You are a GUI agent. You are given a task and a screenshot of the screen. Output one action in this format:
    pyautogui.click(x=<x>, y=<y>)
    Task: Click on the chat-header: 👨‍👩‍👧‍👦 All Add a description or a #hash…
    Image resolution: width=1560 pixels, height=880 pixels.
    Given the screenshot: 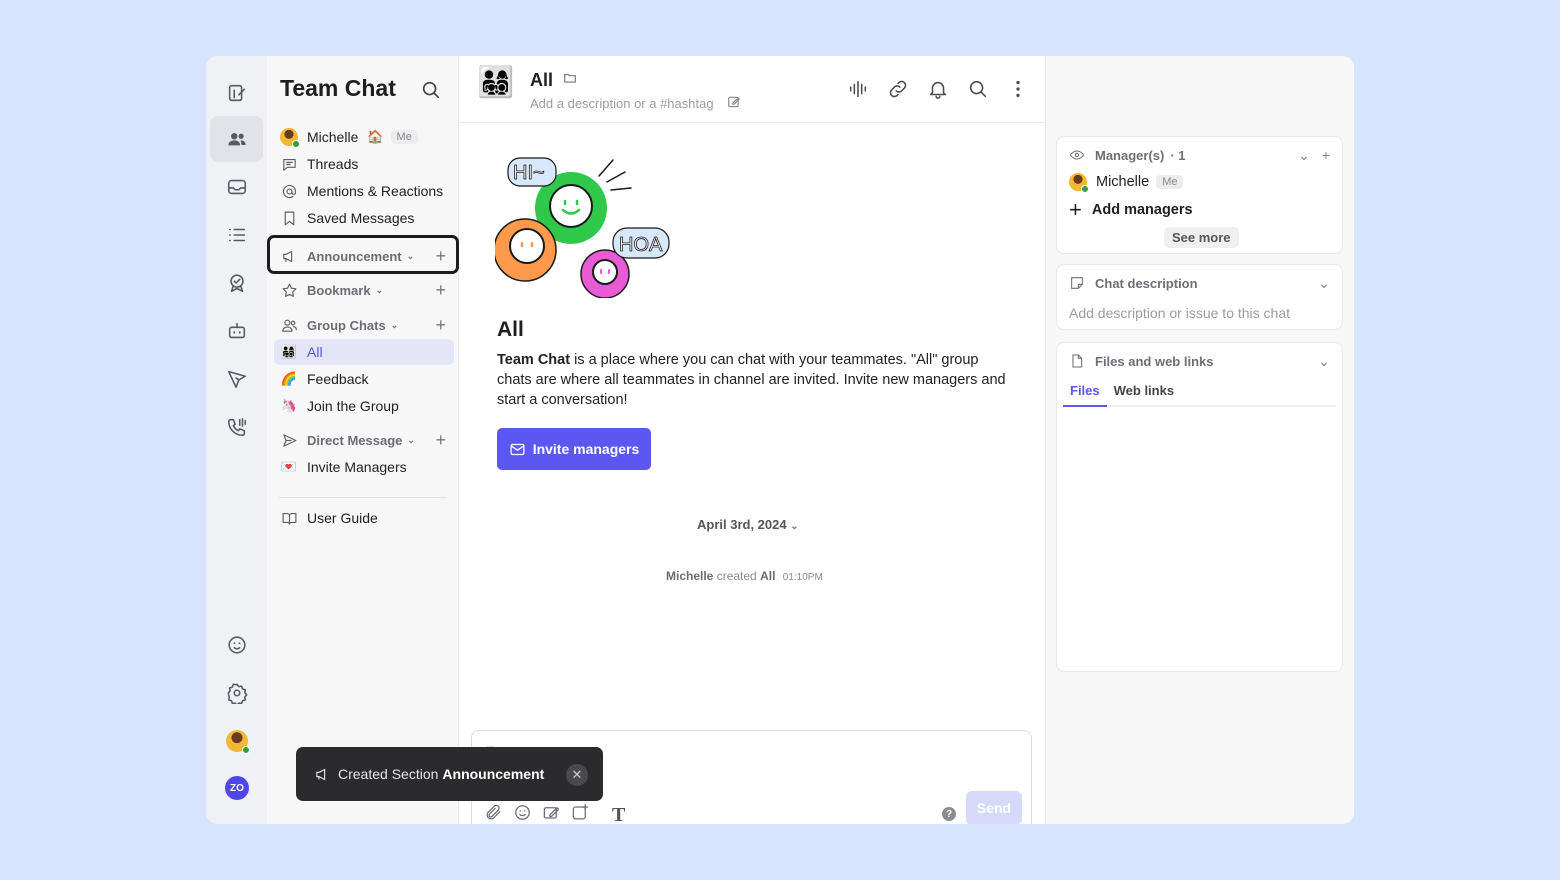 What is the action you would take?
    pyautogui.click(x=752, y=89)
    